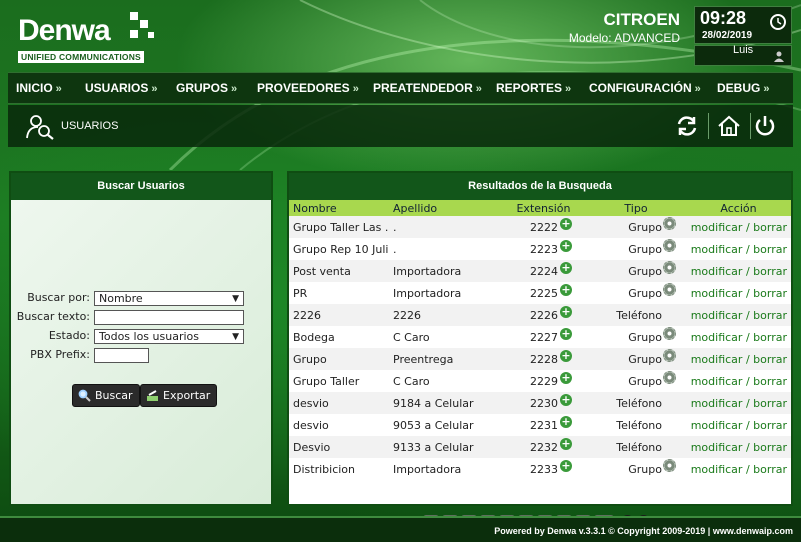 The width and height of the screenshot is (801, 542). What do you see at coordinates (206, 88) in the screenshot?
I see `nav-grupos: GRUPOS»` at bounding box center [206, 88].